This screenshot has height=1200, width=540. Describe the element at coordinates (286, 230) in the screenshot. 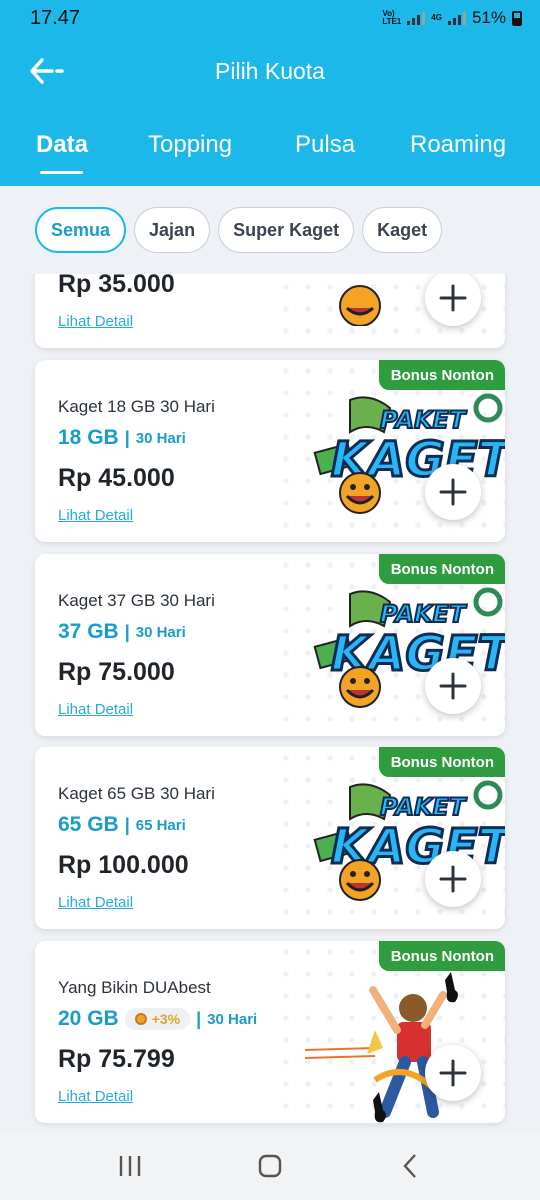

I see `chip-super-kaget: Super Kaget` at that location.